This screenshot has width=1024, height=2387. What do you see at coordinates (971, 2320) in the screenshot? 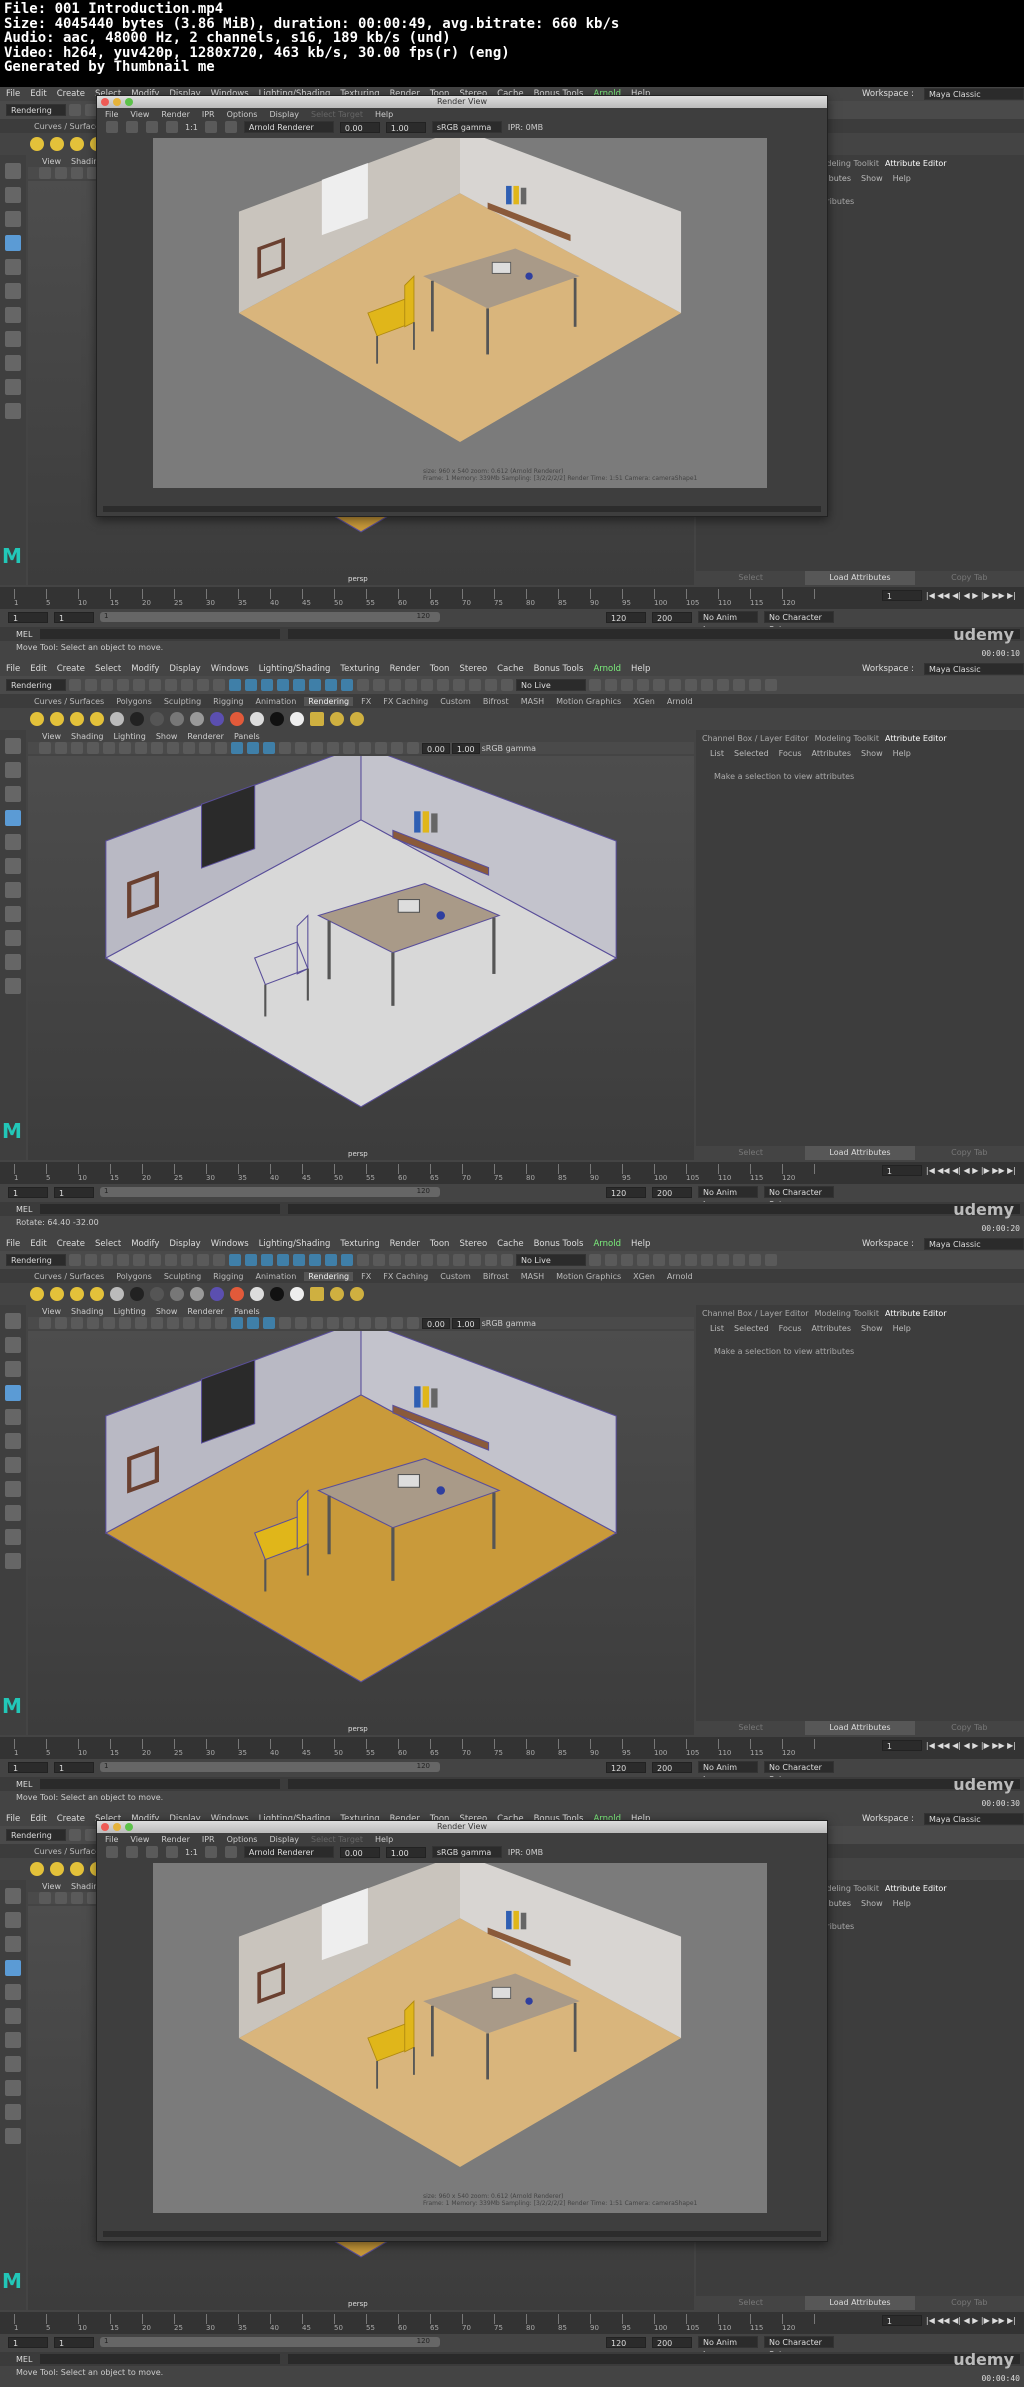
I see `playback-controls-icon: |◀ ◀◀ ◀| ◀ ▶ |▶ ▶▶ ▶|` at bounding box center [971, 2320].